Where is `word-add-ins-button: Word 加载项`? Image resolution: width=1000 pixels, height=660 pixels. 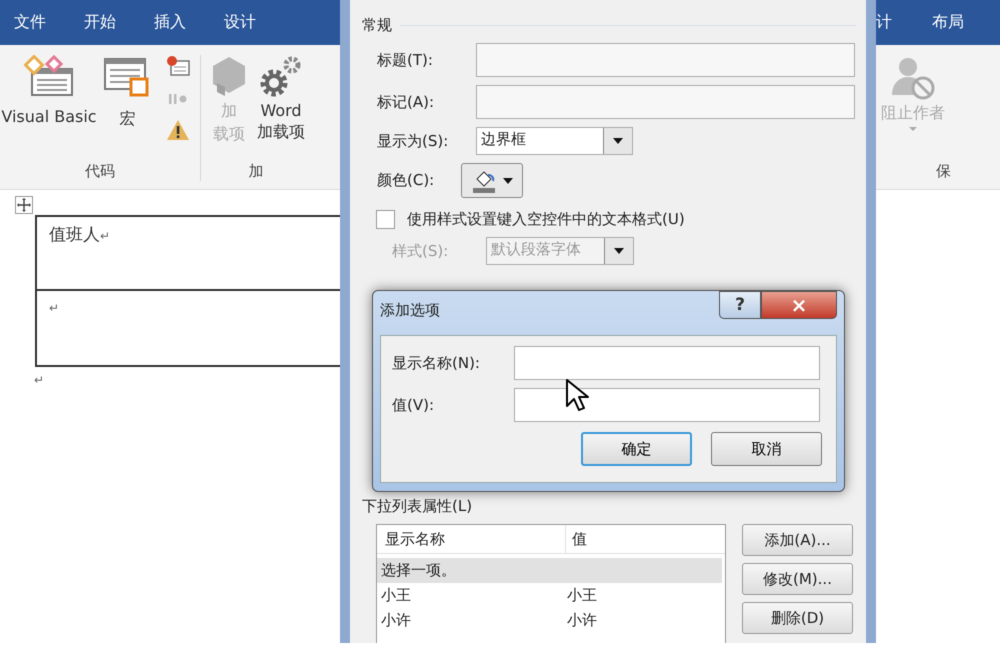
word-add-ins-button: Word 加载项 is located at coordinates (281, 99).